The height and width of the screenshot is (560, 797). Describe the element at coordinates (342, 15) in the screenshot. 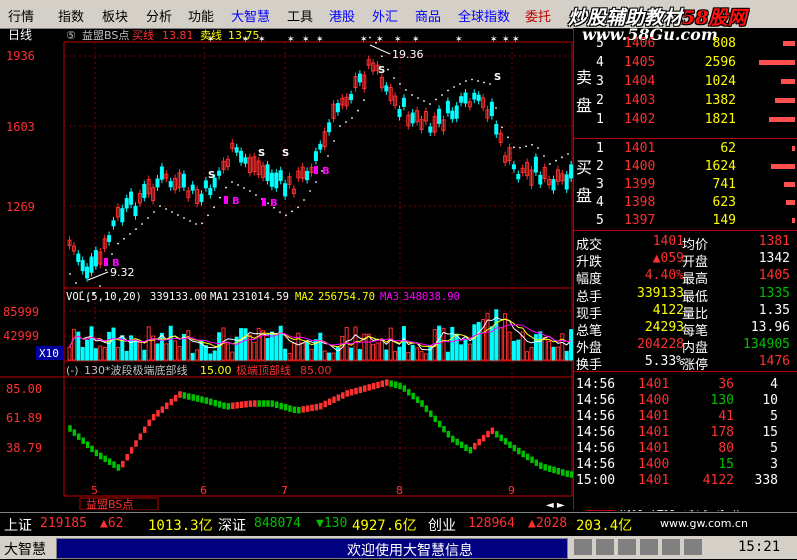

I see `menu-hk-stocks: 港股` at that location.